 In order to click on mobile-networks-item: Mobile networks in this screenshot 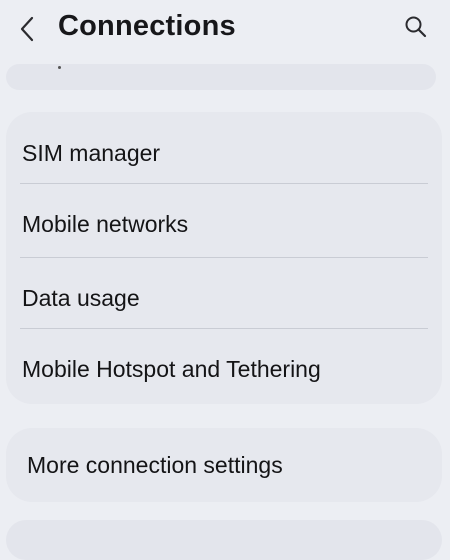, I will do `click(224, 224)`.